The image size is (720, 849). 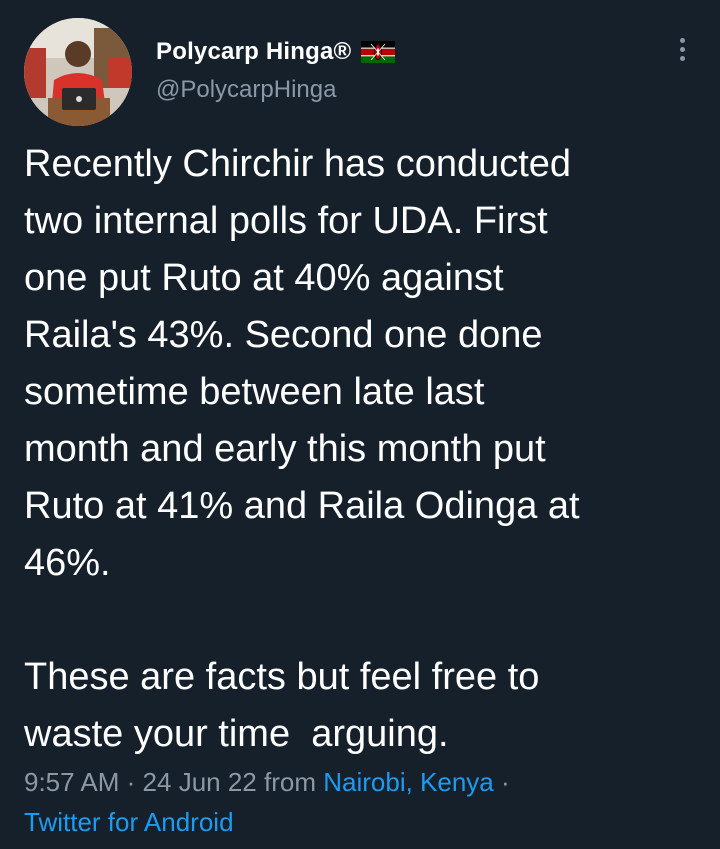 I want to click on author-display-name: Polycarp Hinga®, so click(x=253, y=52).